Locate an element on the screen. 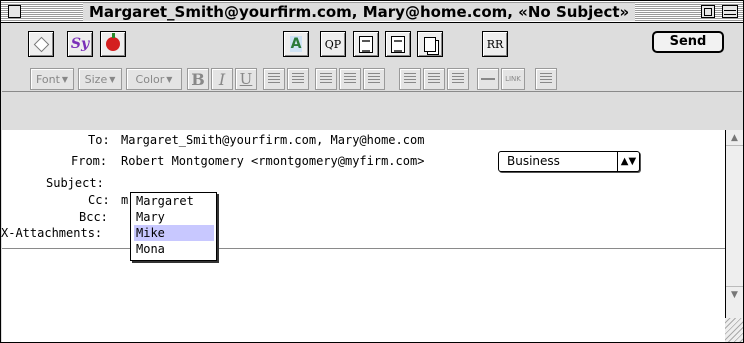 The image size is (744, 343). autocomplete-item: Mona is located at coordinates (174, 249).